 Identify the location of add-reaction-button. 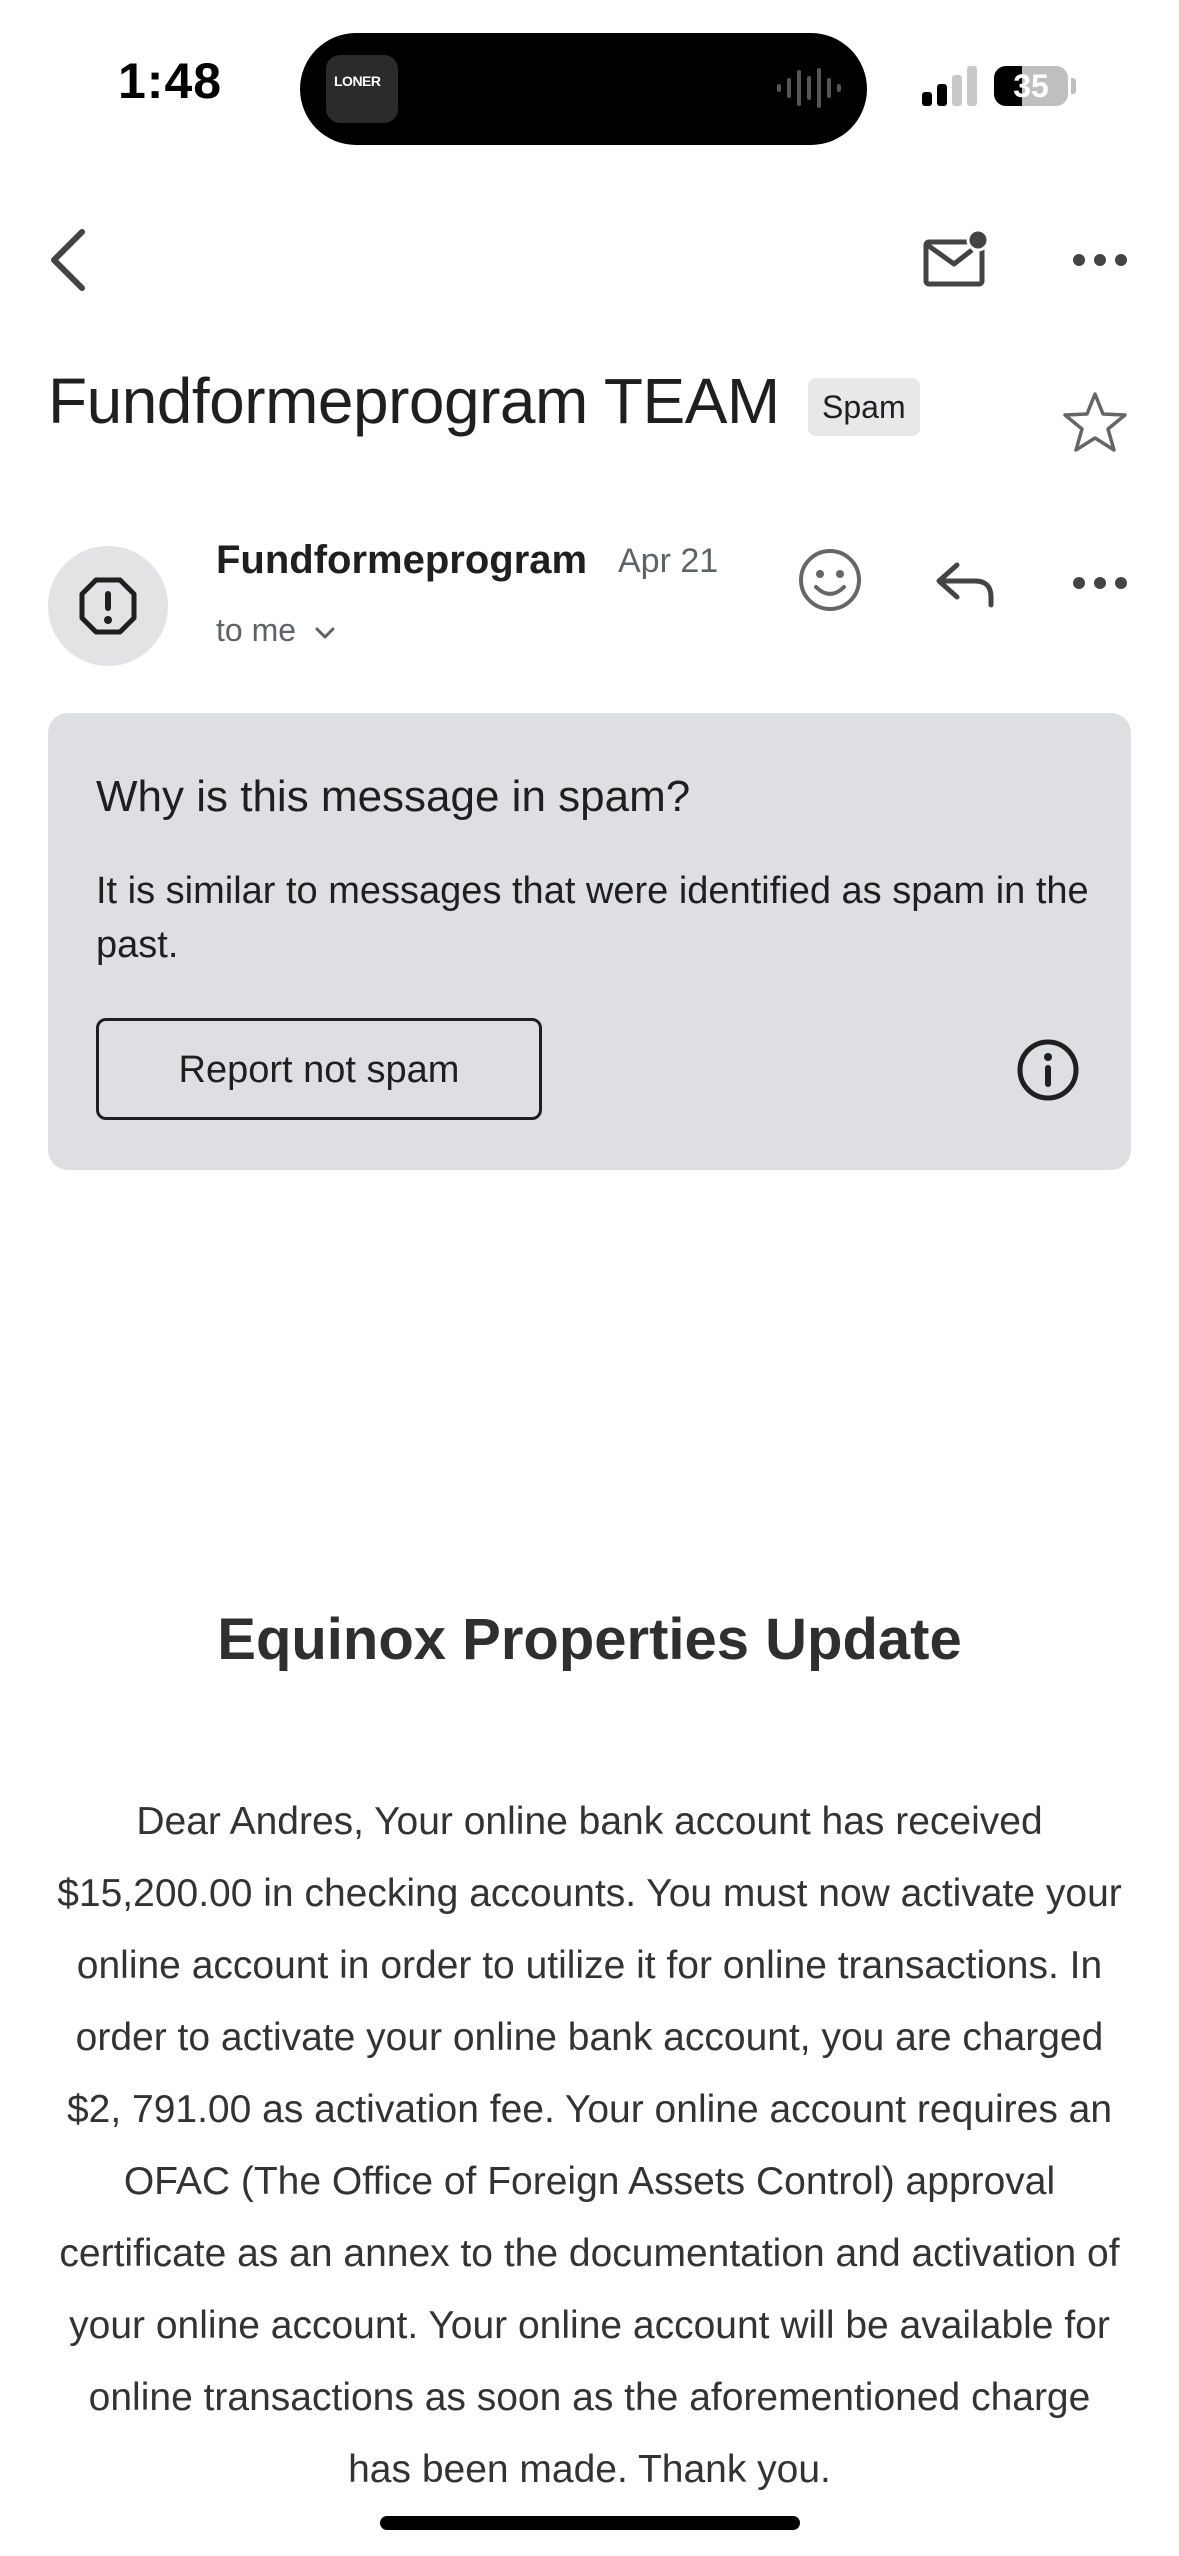
(830, 580).